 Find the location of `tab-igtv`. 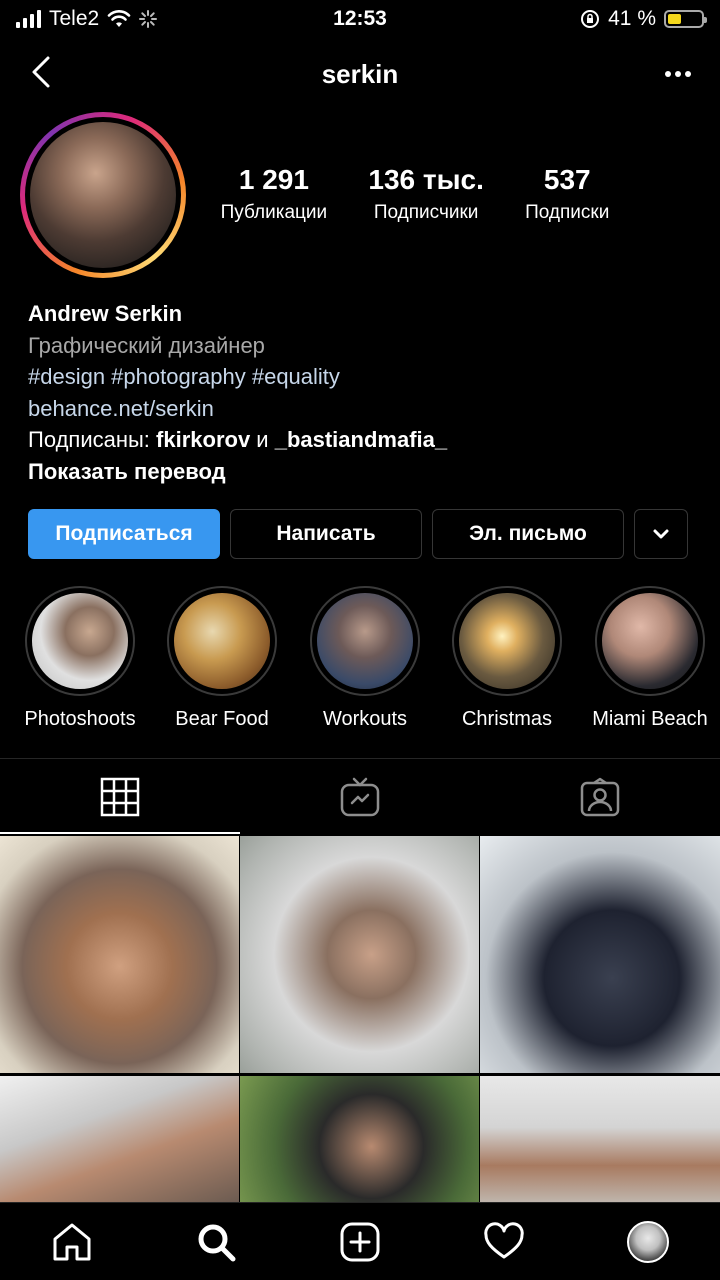

tab-igtv is located at coordinates (360, 796).